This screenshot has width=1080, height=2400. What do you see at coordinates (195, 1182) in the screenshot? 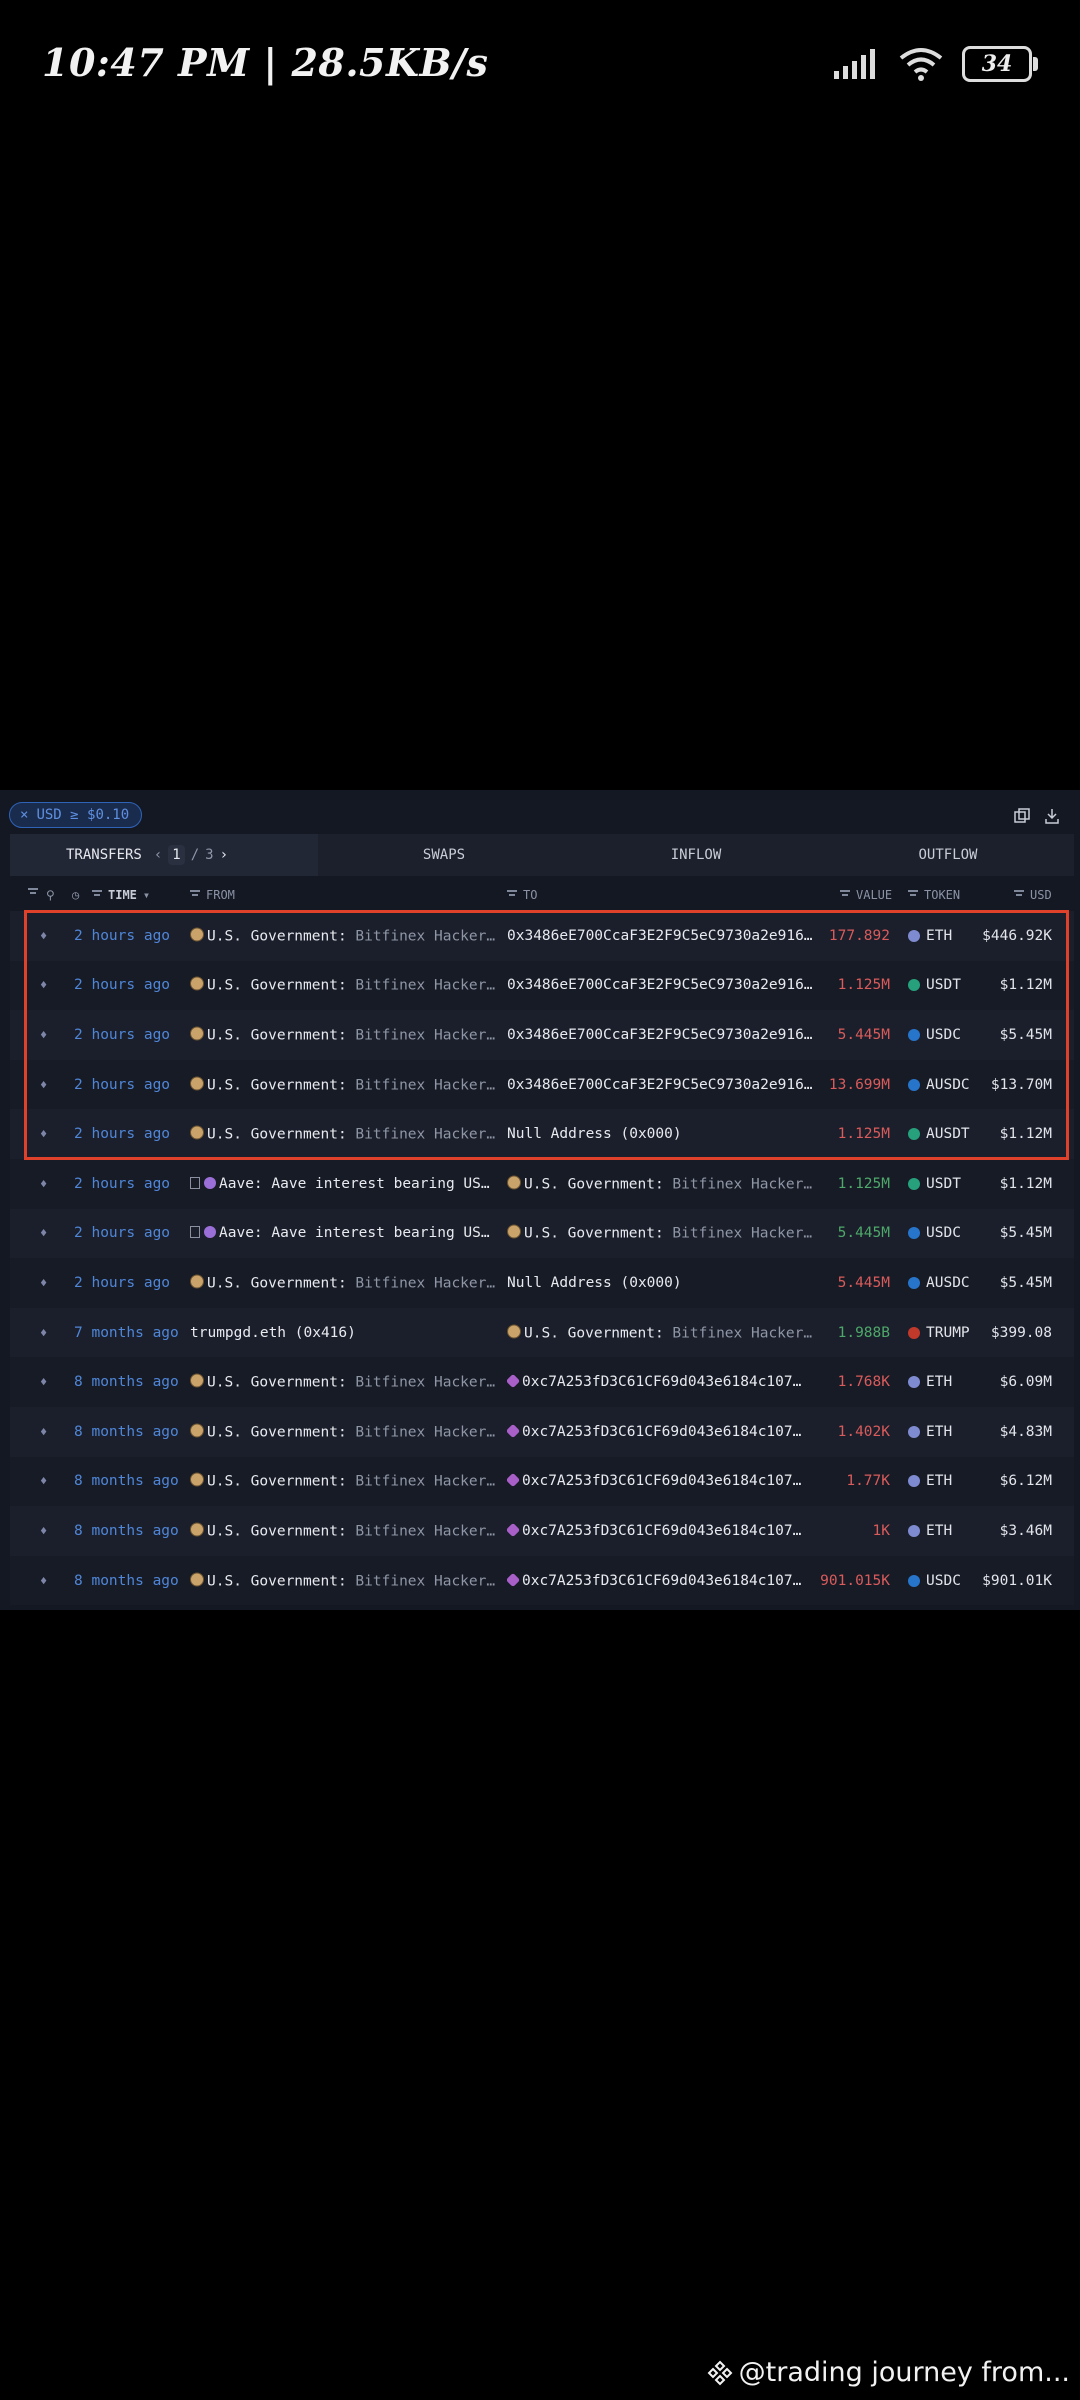
I see `contract-icon` at bounding box center [195, 1182].